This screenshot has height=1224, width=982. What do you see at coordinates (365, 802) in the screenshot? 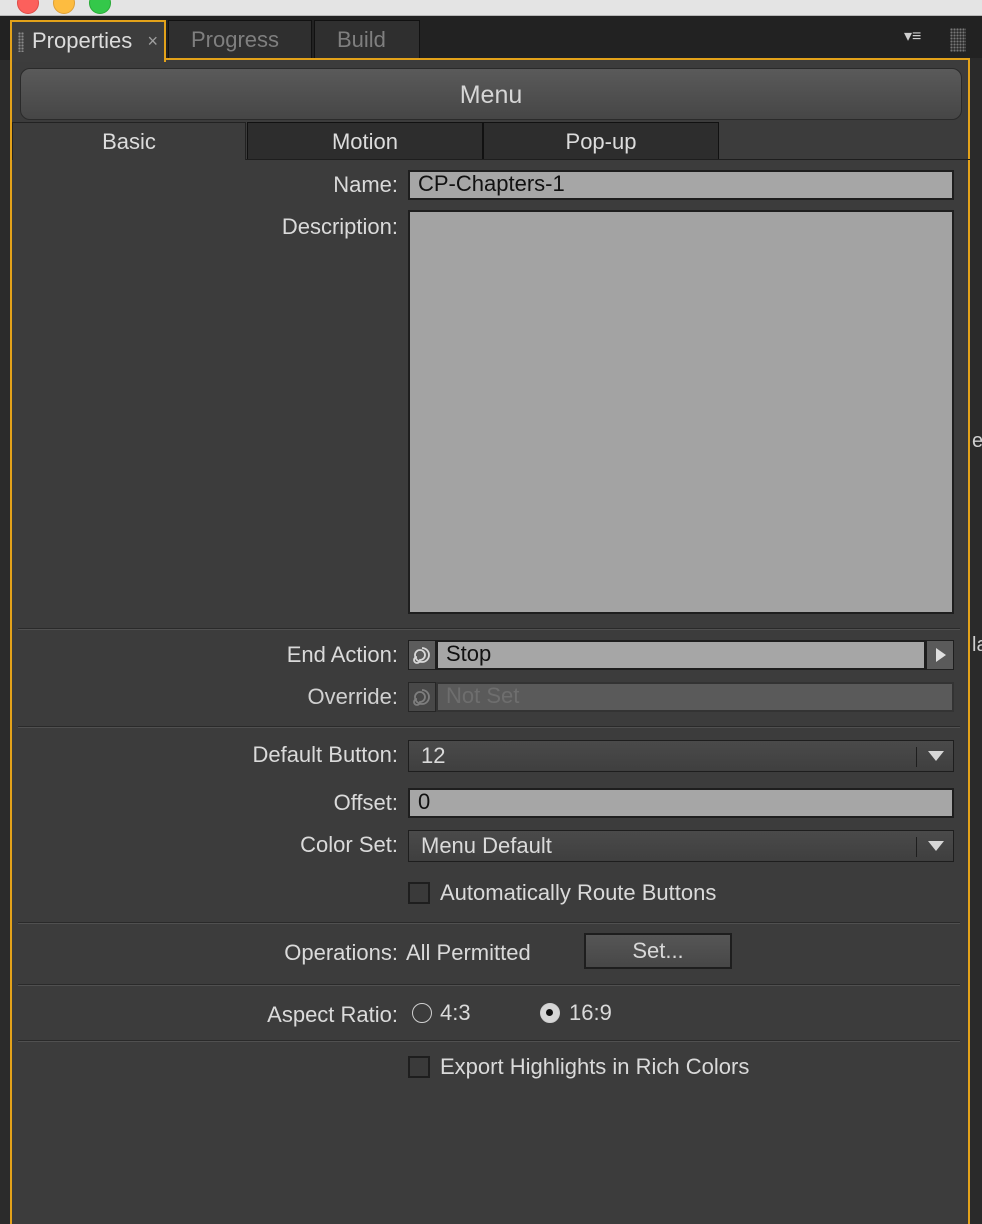
I see `offset-label: Offset:` at bounding box center [365, 802].